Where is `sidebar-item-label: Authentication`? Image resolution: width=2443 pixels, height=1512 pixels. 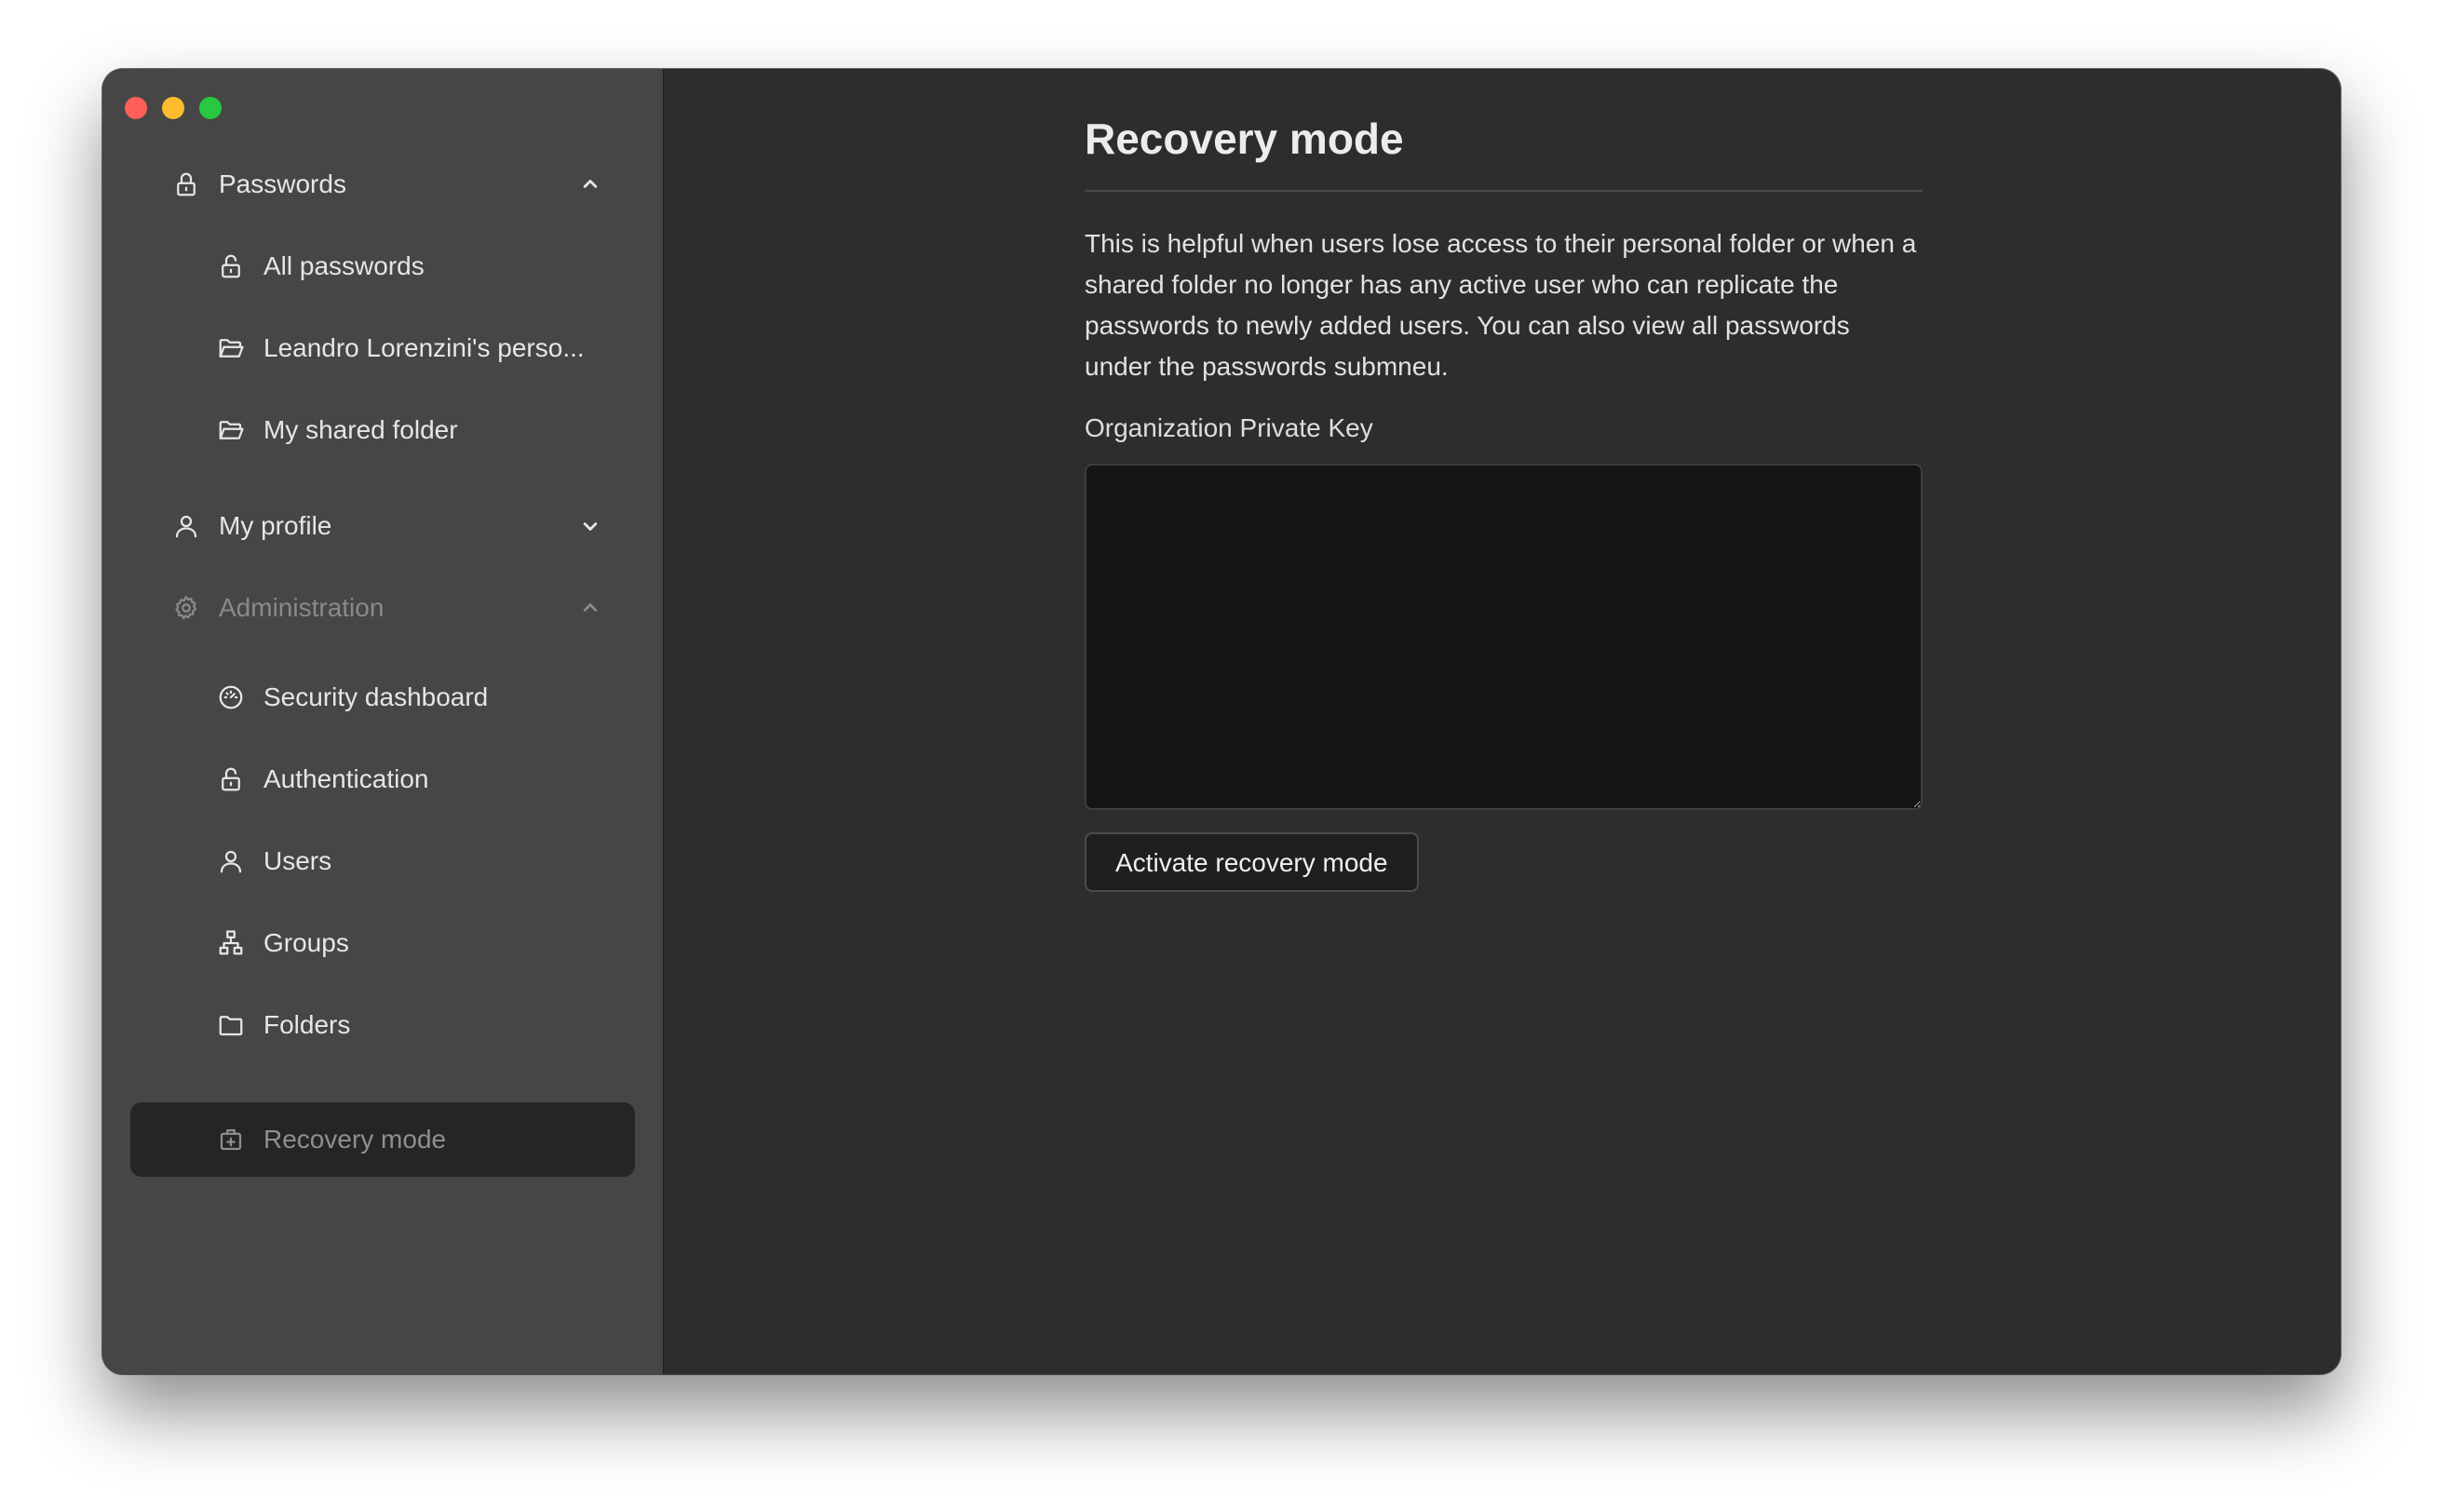
sidebar-item-label: Authentication is located at coordinates (346, 778).